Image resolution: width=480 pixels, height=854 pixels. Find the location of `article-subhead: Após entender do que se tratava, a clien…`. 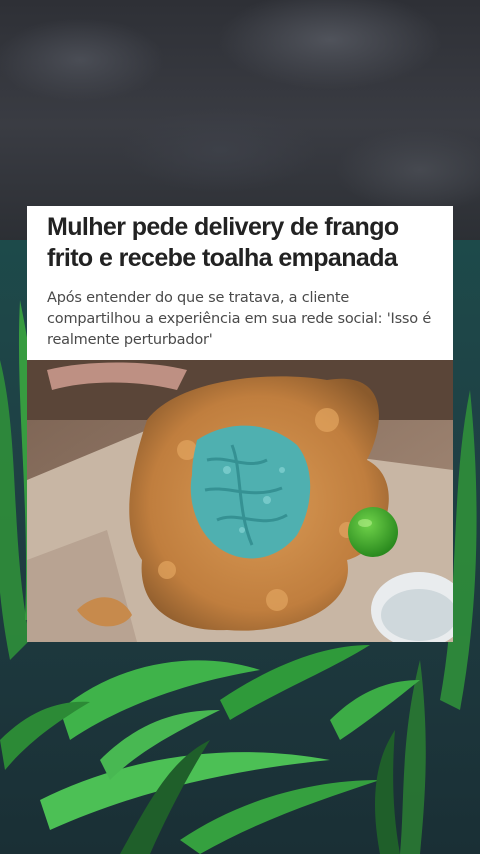

article-subhead: Após entender do que se tratava, a clien… is located at coordinates (239, 319).